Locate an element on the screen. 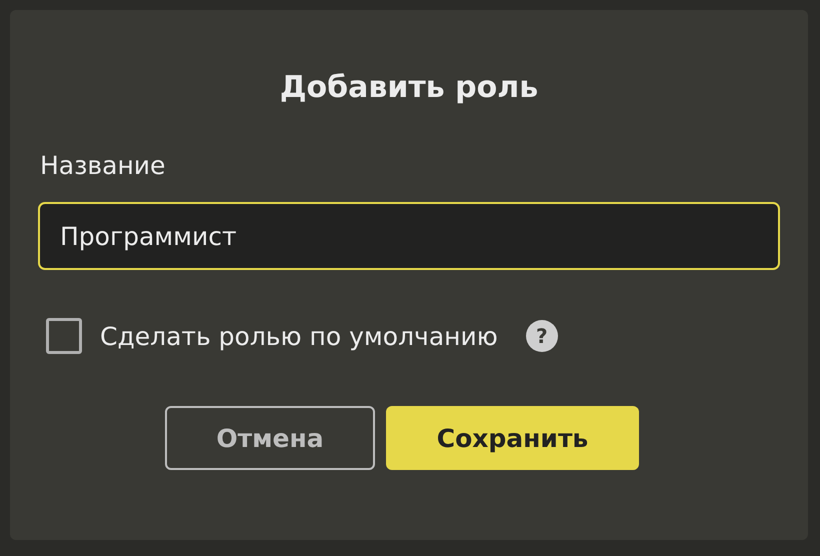  cancel-button: Отмена is located at coordinates (270, 438).